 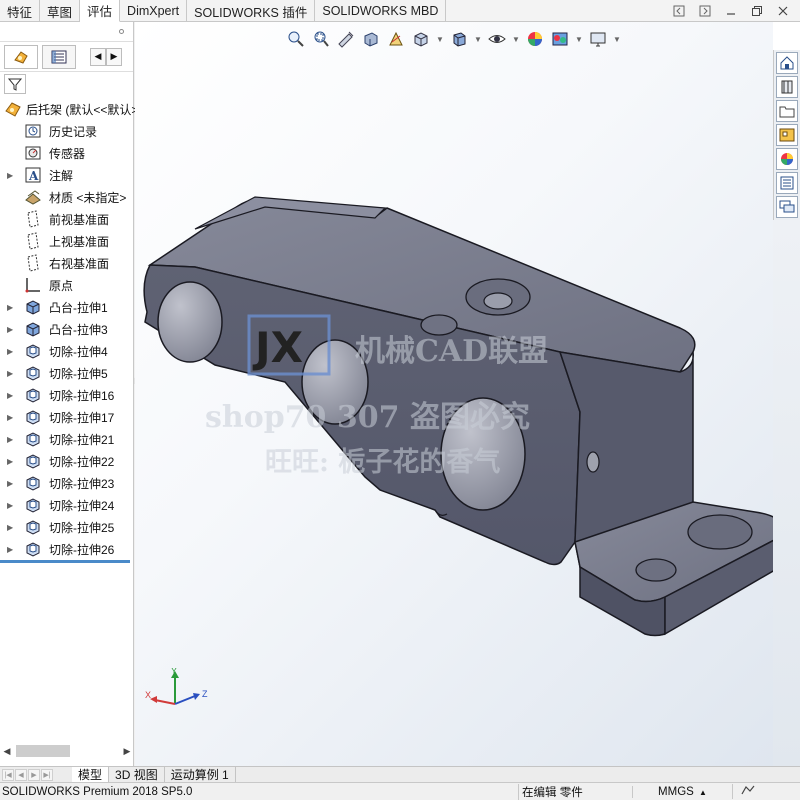 I want to click on feature-manager-tab, so click(x=21, y=56).